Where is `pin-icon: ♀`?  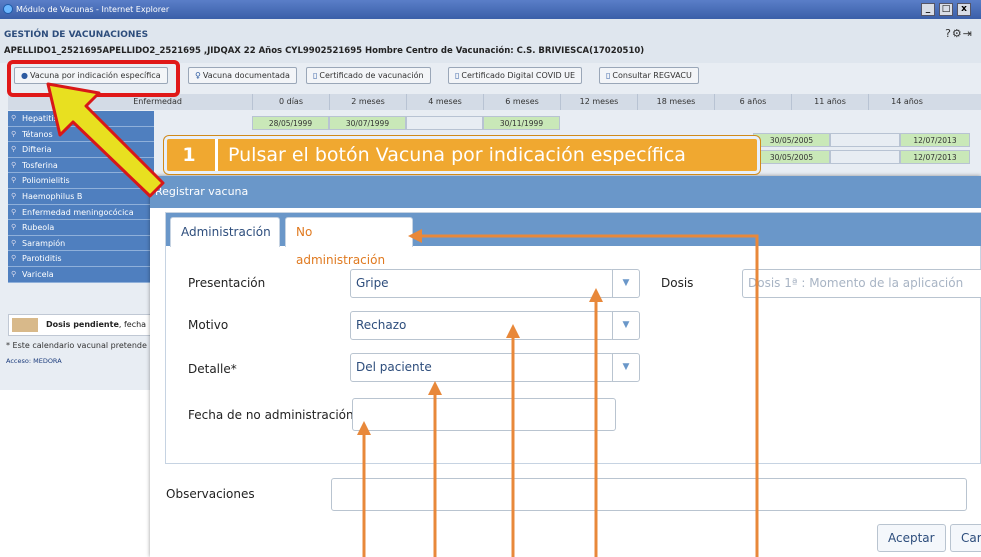
pin-icon: ♀ is located at coordinates (198, 75).